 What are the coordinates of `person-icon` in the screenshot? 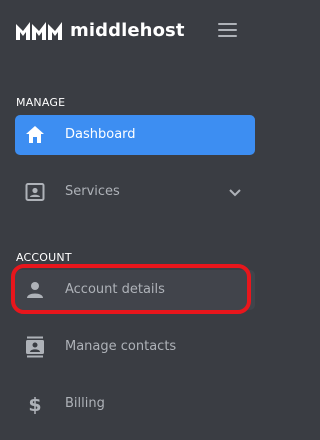 It's located at (35, 290).